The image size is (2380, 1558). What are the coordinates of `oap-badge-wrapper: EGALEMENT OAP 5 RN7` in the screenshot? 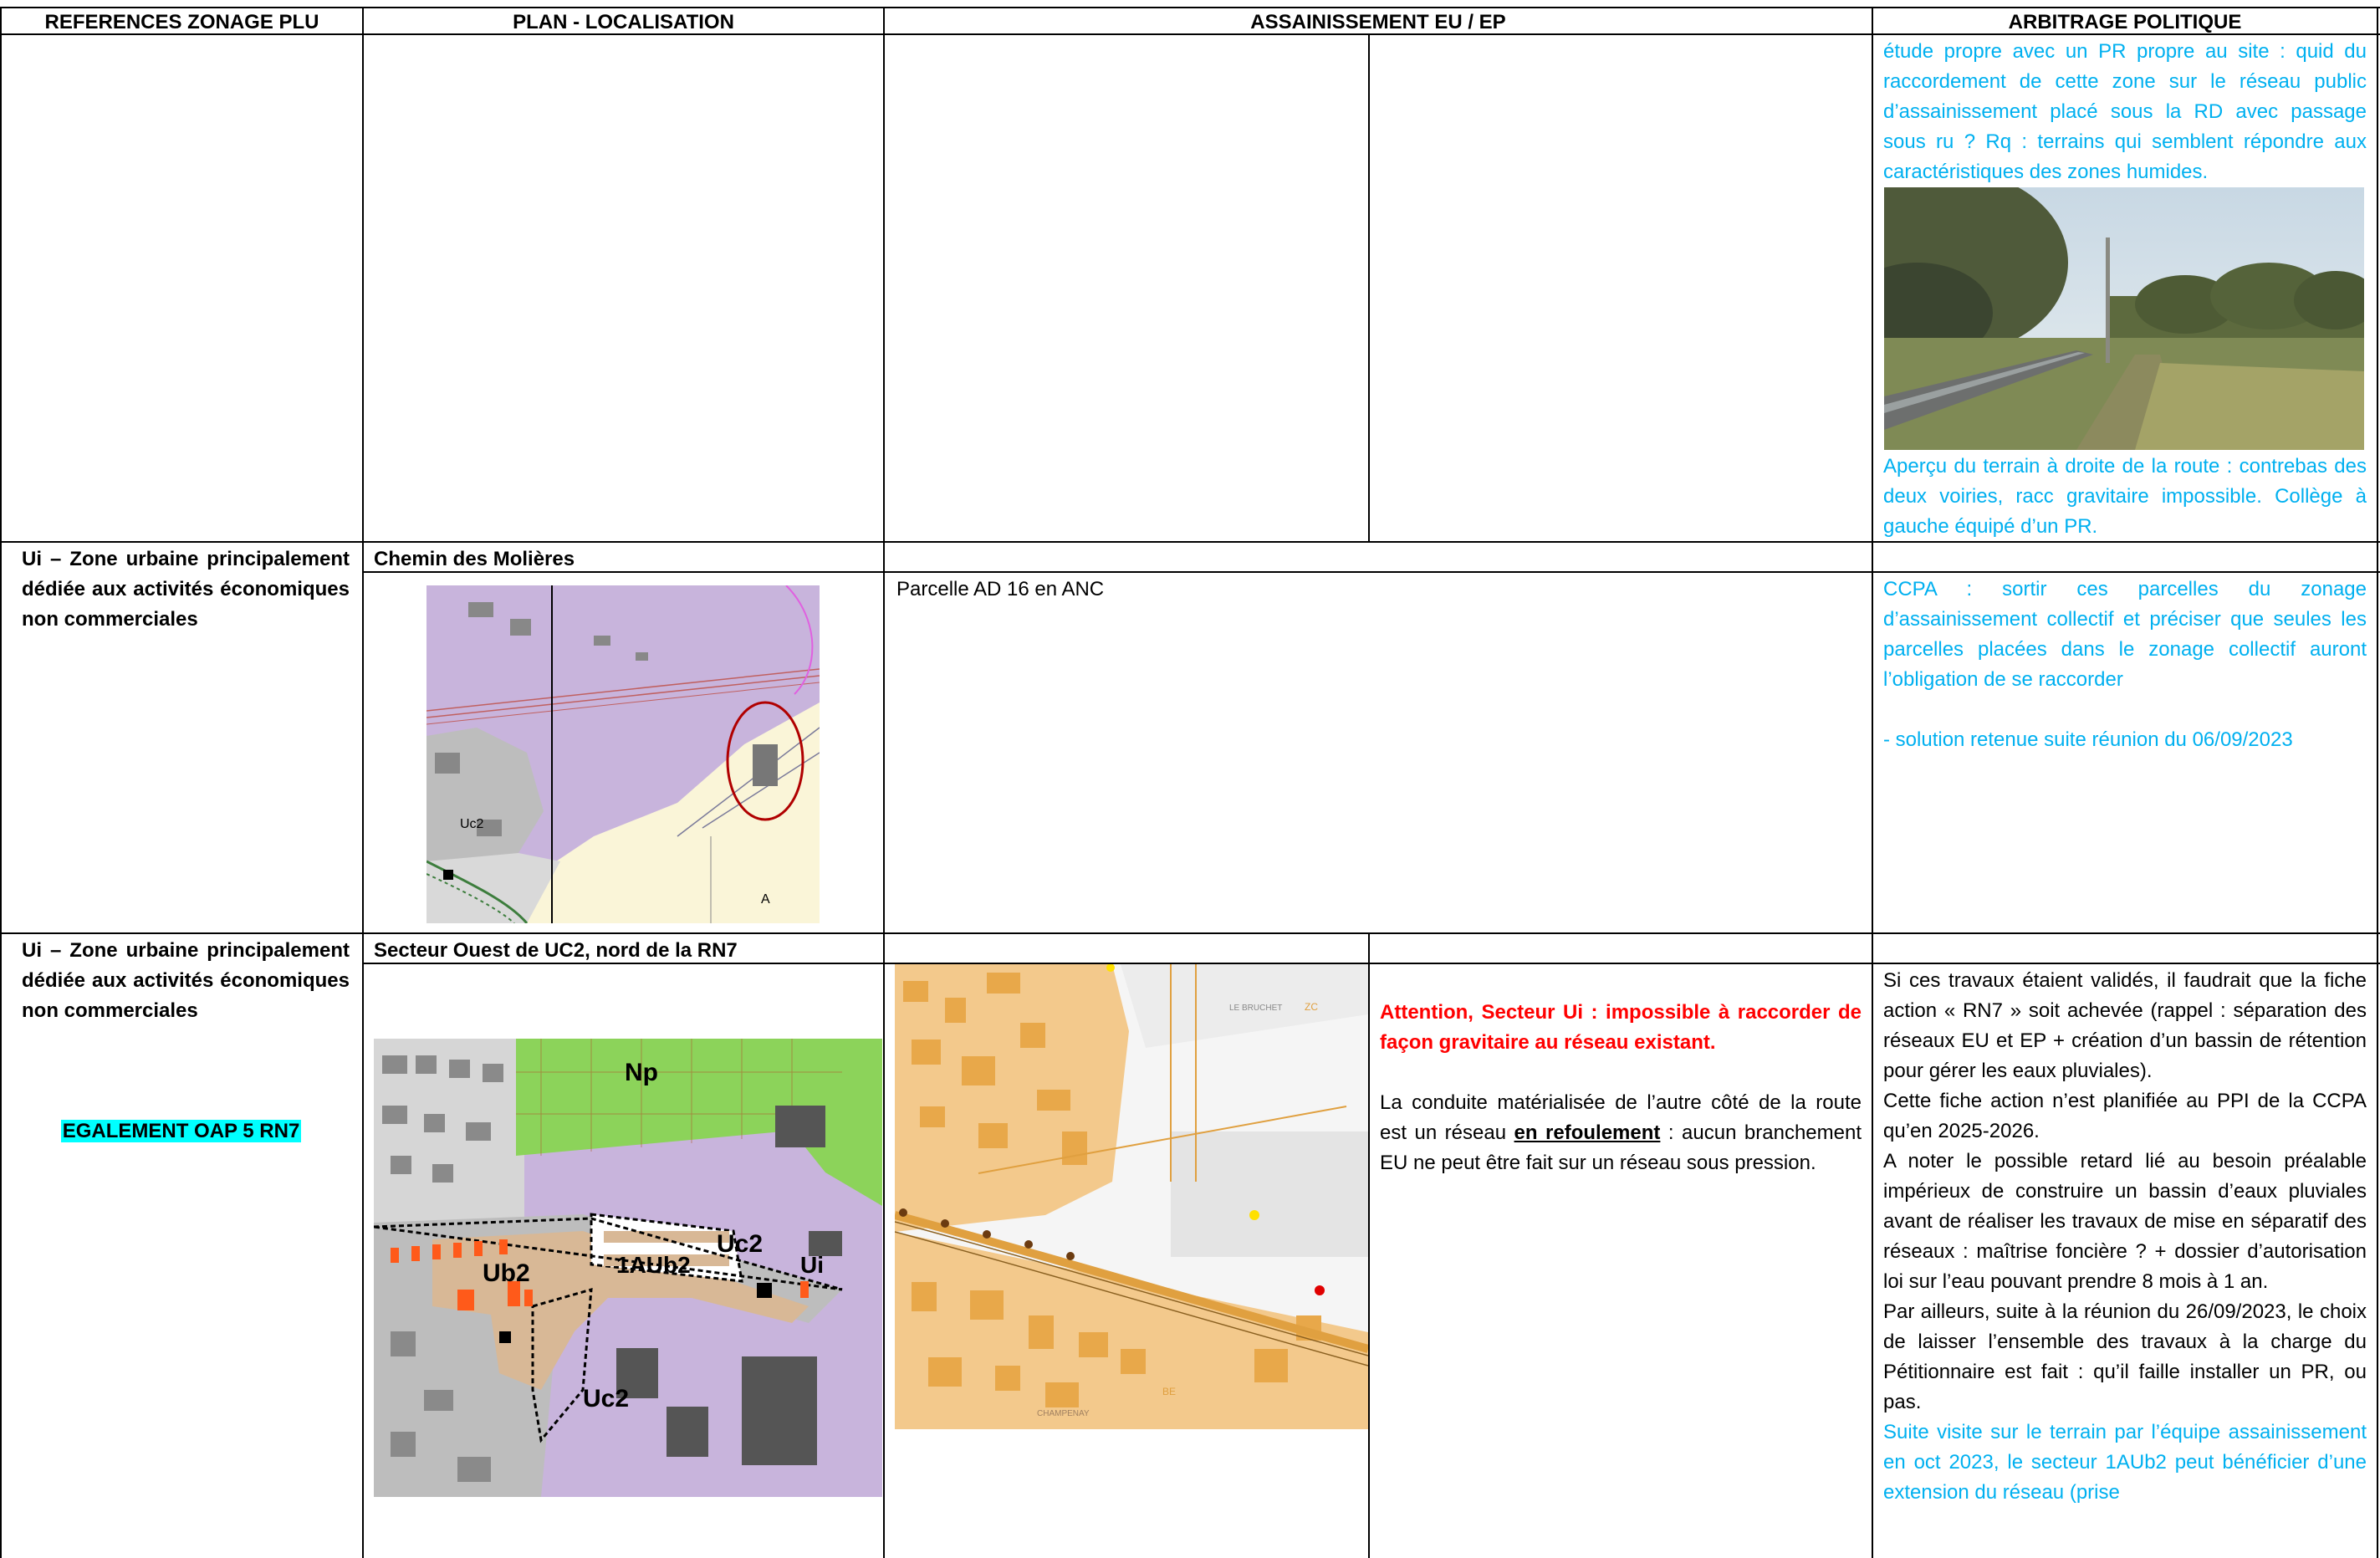 It's located at (181, 1132).